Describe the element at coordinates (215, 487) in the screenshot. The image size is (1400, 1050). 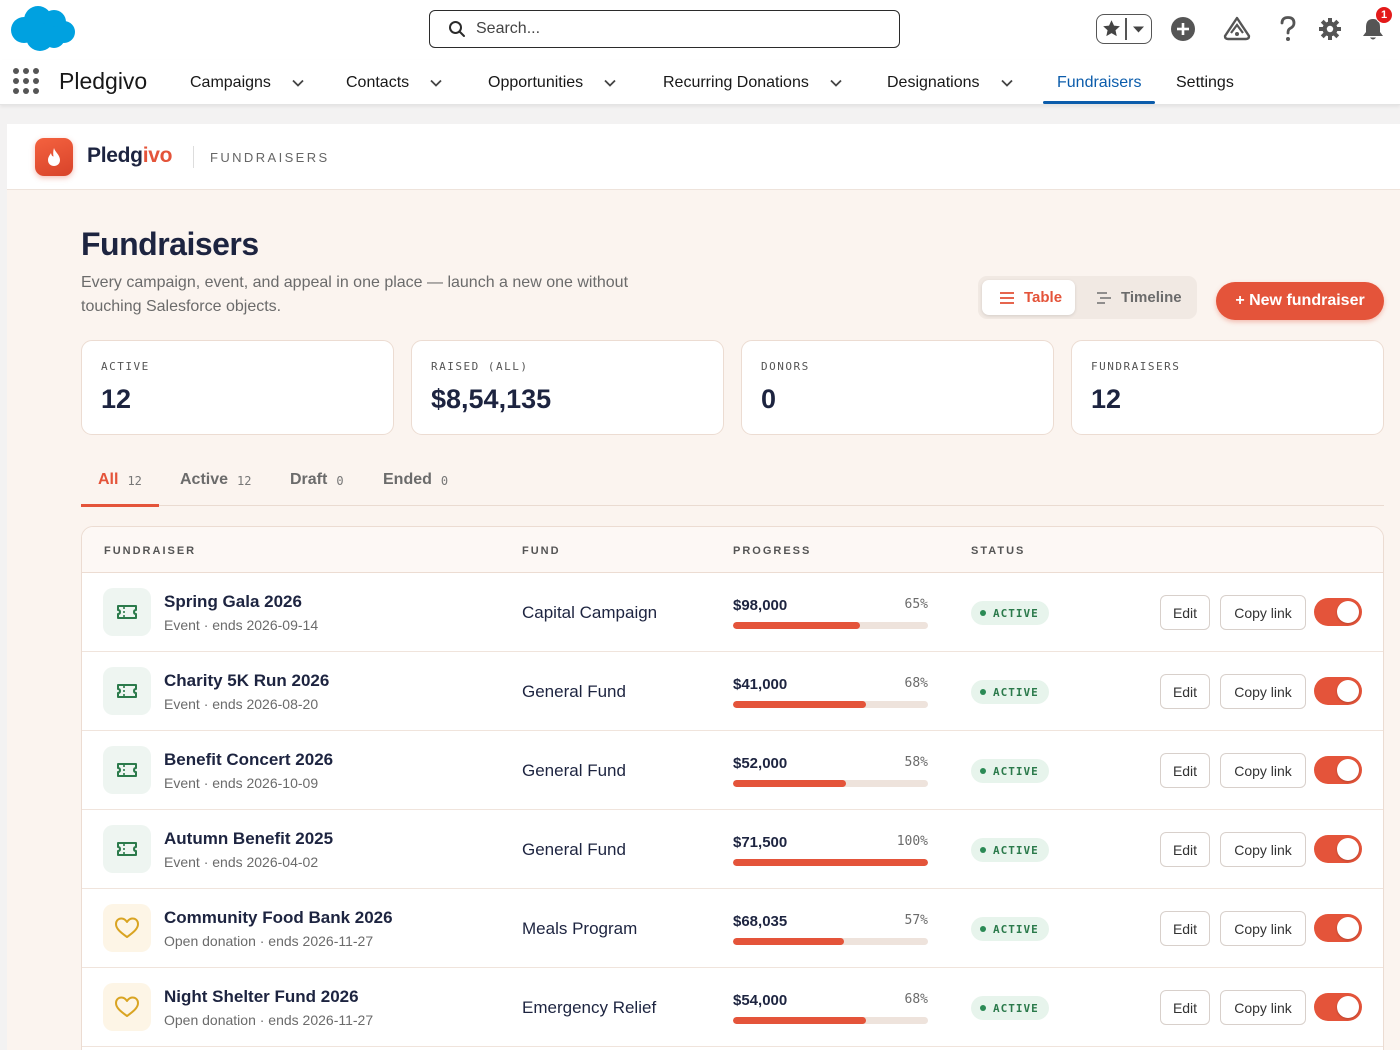
I see `filter-tab-active: Active 12` at that location.